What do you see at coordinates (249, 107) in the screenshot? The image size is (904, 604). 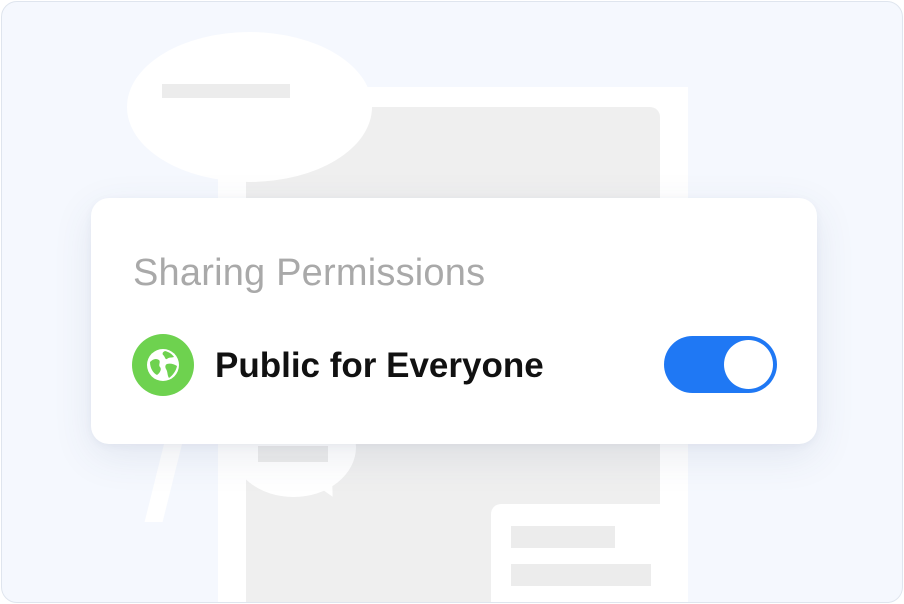 I see `speech-bubble-top` at bounding box center [249, 107].